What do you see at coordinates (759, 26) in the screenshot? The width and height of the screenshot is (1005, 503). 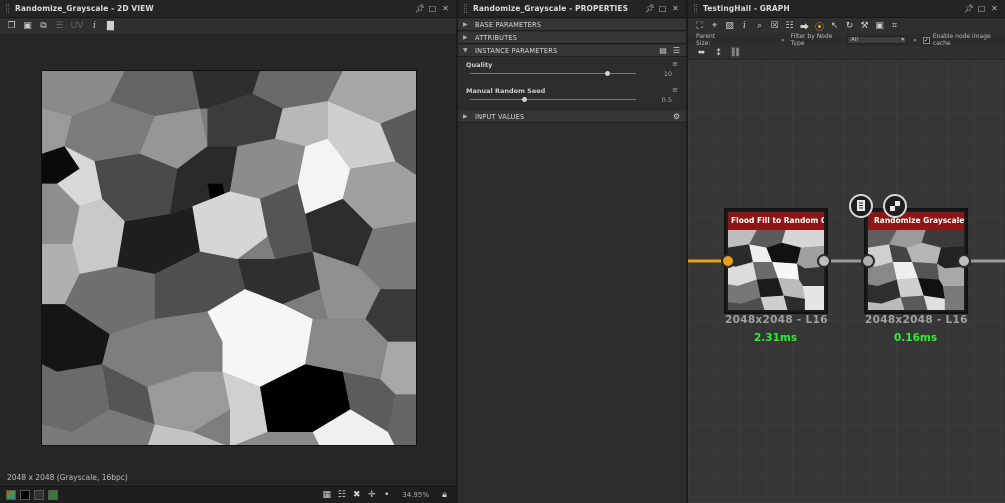 I see `search-icon: ⌕` at bounding box center [759, 26].